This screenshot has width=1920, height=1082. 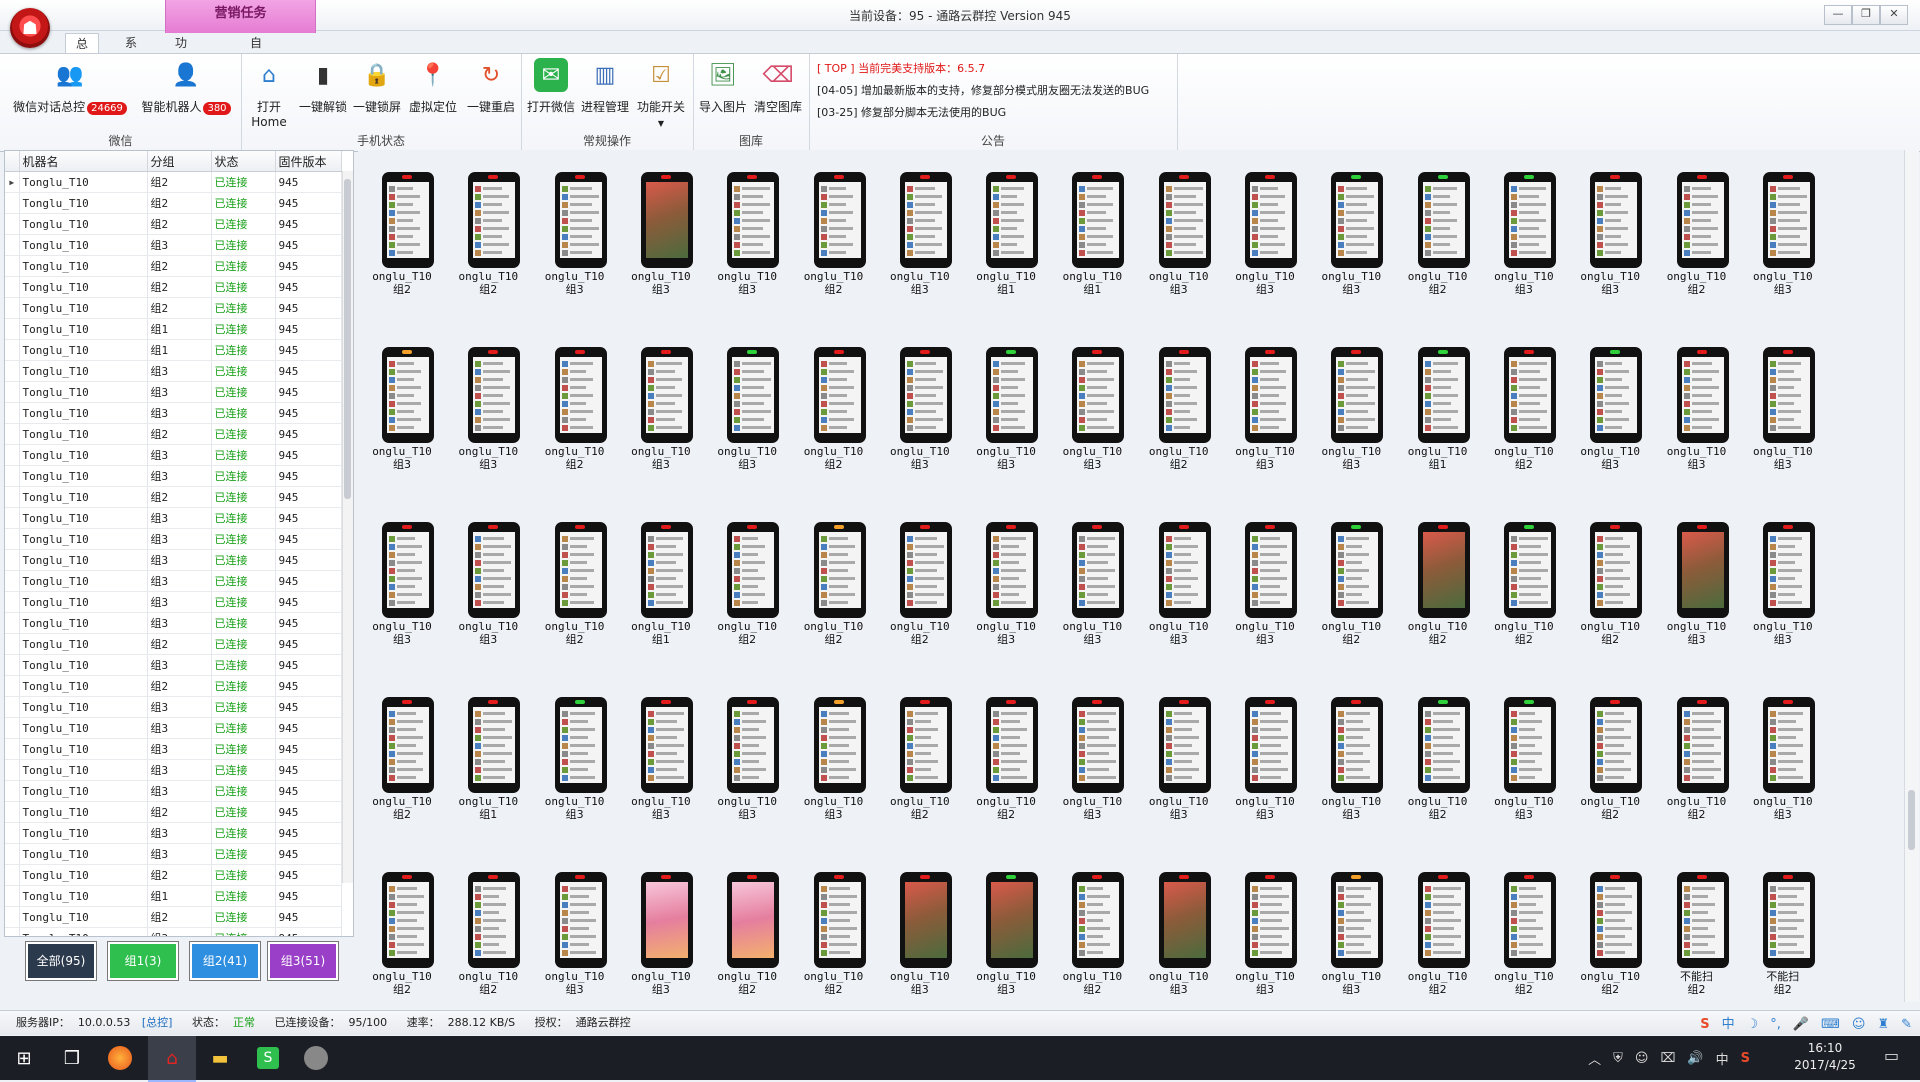 I want to click on group-all-button: 全部(95), so click(x=61, y=961).